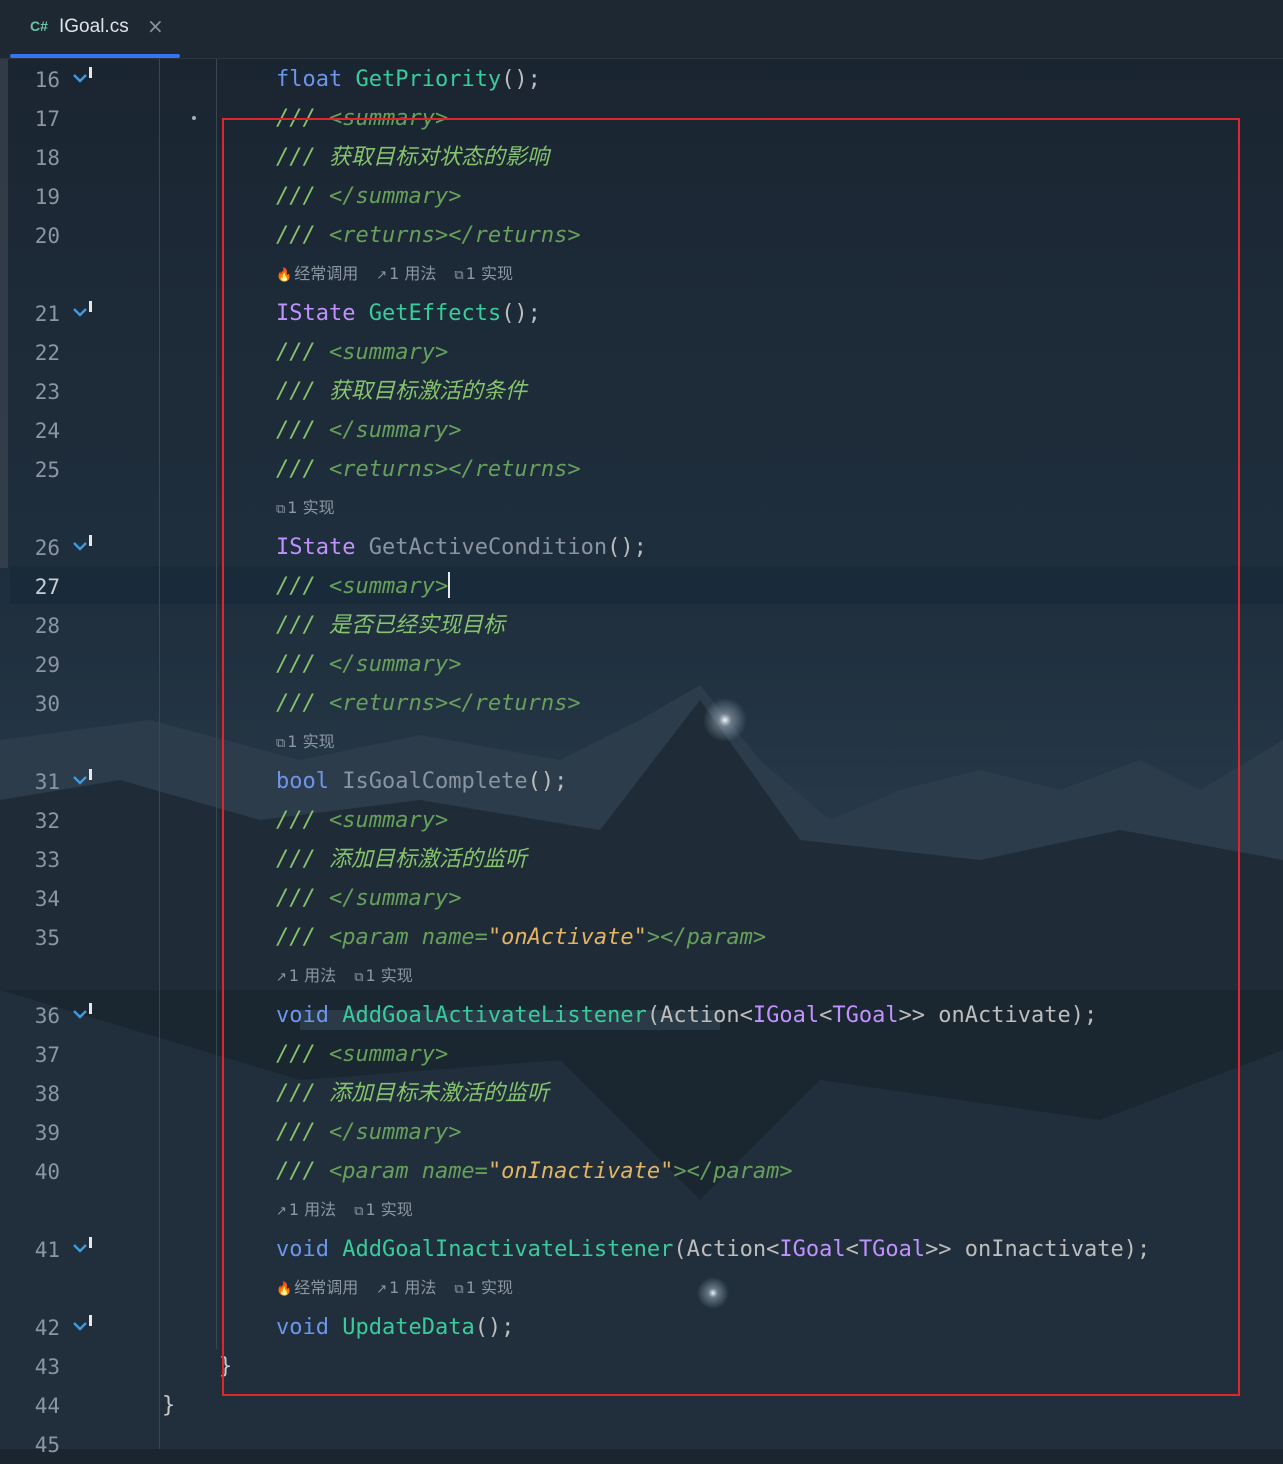  Describe the element at coordinates (95, 56) in the screenshot. I see `active-tab-indicator` at that location.